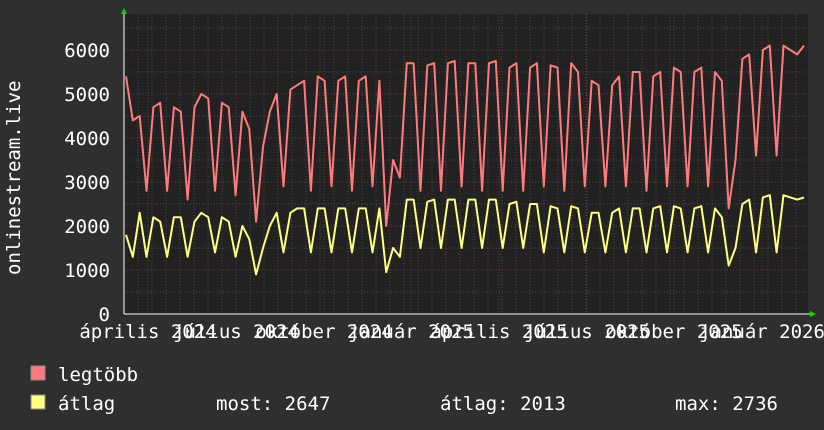  What do you see at coordinates (761, 332) in the screenshot?
I see `x-tick-label: január 2026` at bounding box center [761, 332].